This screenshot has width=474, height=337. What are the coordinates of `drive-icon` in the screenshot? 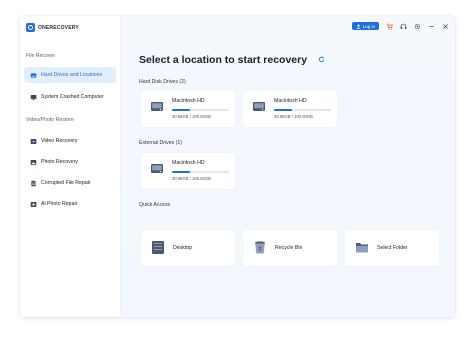 It's located at (33, 75).